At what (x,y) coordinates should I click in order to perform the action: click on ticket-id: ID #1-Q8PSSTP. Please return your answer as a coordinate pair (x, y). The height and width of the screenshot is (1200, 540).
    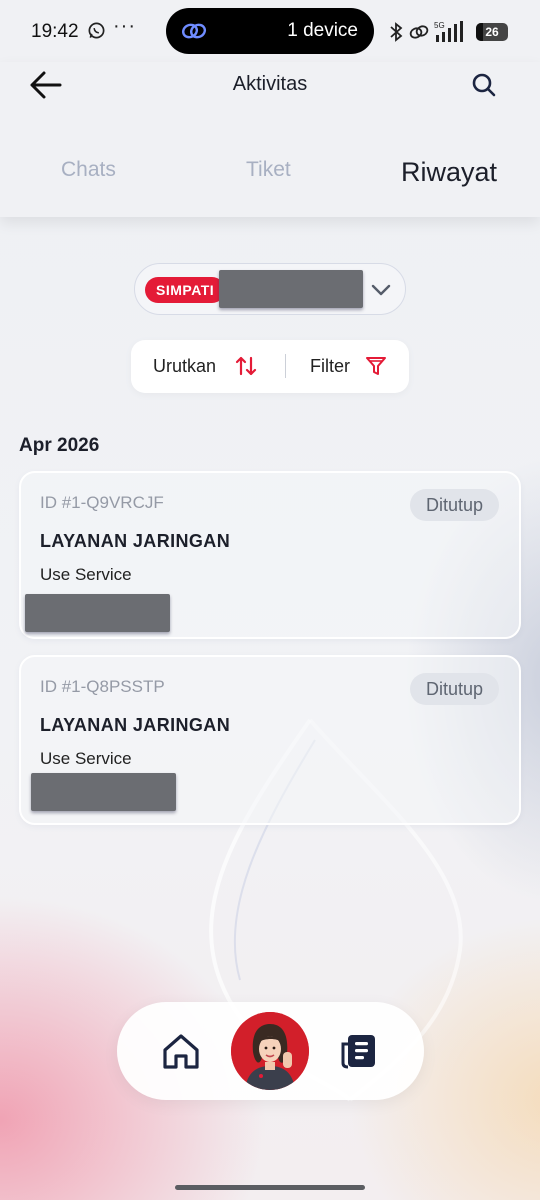
    Looking at the image, I should click on (102, 686).